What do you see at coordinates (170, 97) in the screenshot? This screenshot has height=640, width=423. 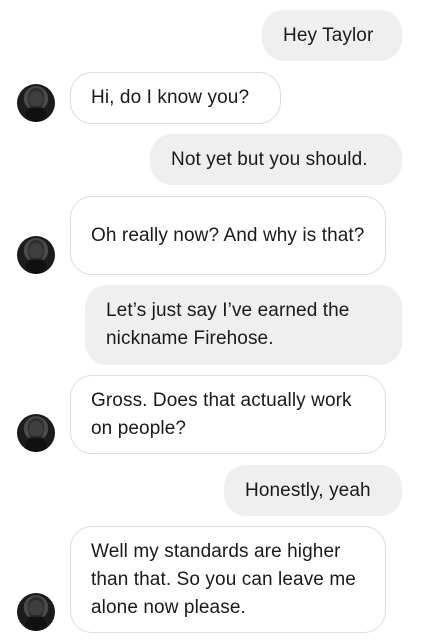 I see `message-text: Hi, do I know you?` at bounding box center [170, 97].